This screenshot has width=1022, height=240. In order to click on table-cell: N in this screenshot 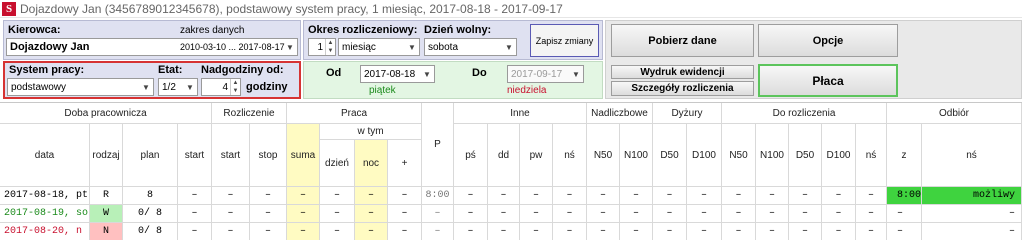, I will do `click(106, 231)`.